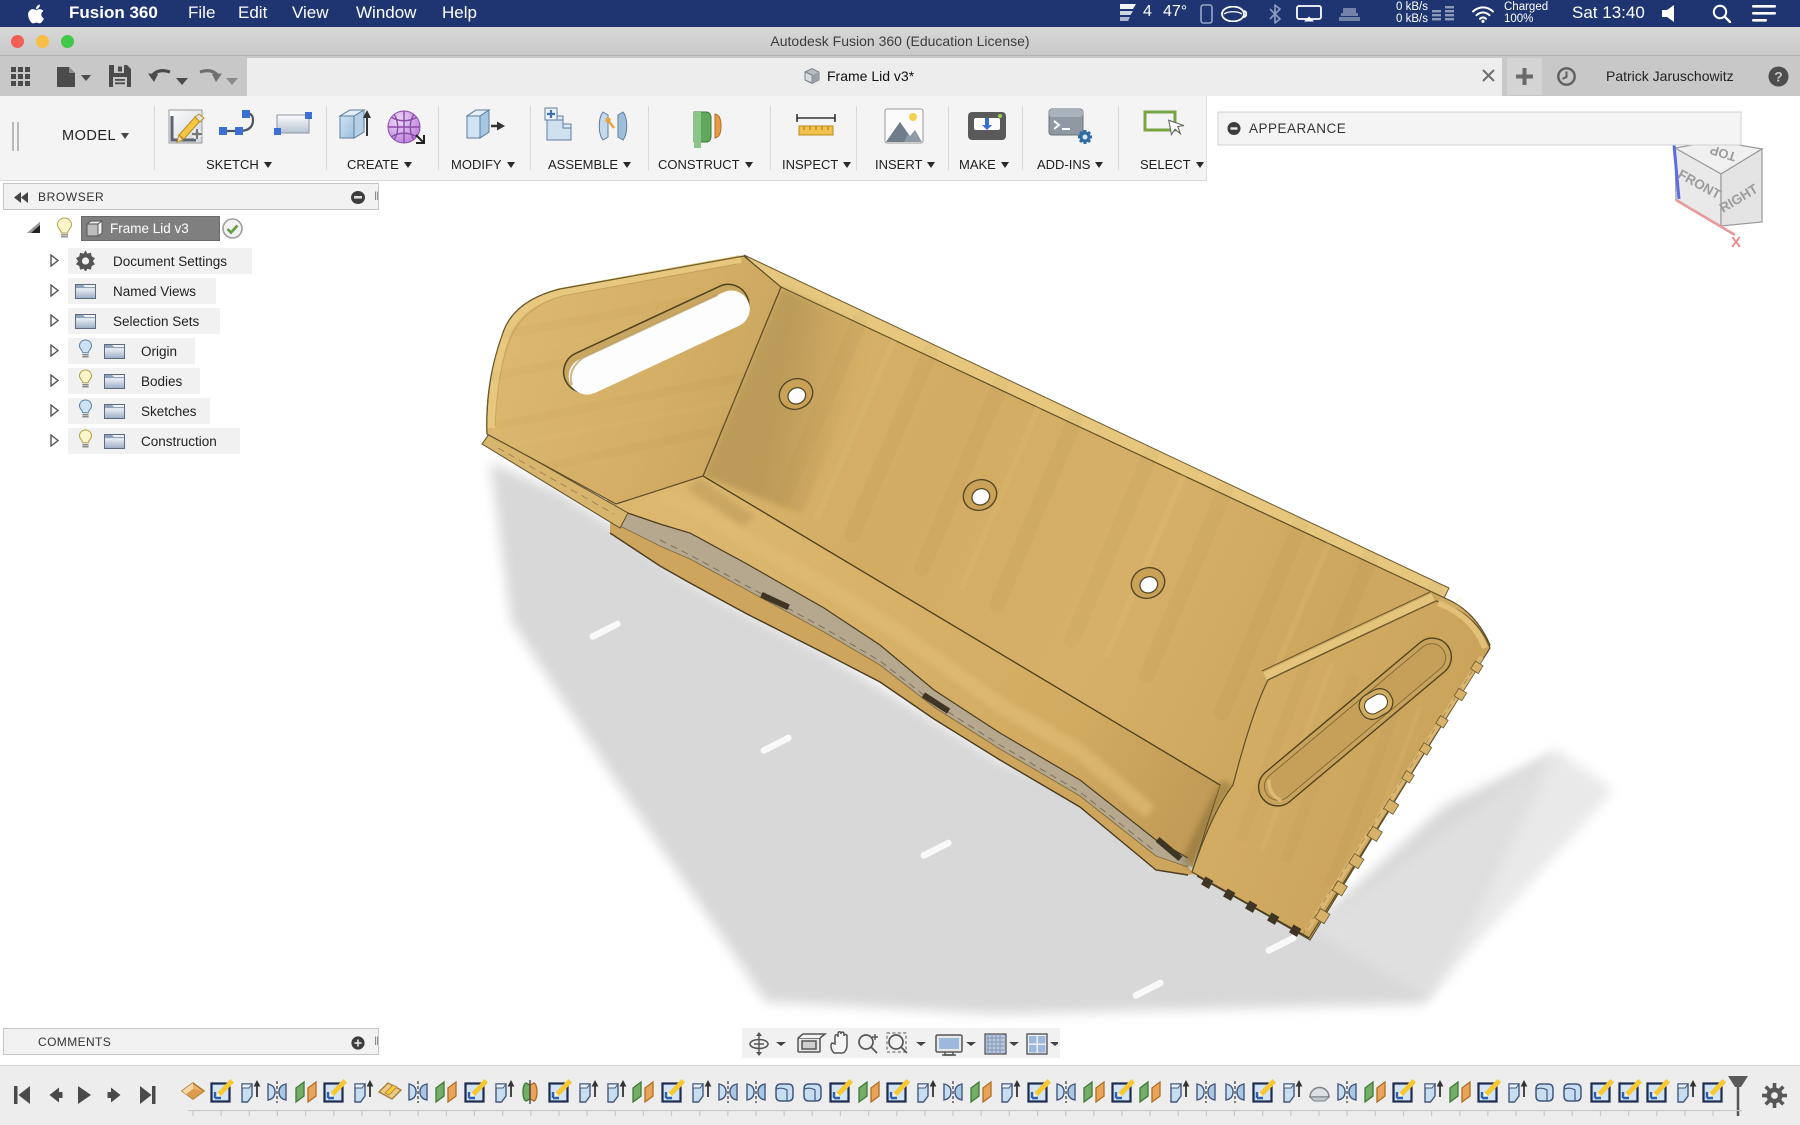 This screenshot has height=1125, width=1800. I want to click on svg-text: X, so click(1736, 242).